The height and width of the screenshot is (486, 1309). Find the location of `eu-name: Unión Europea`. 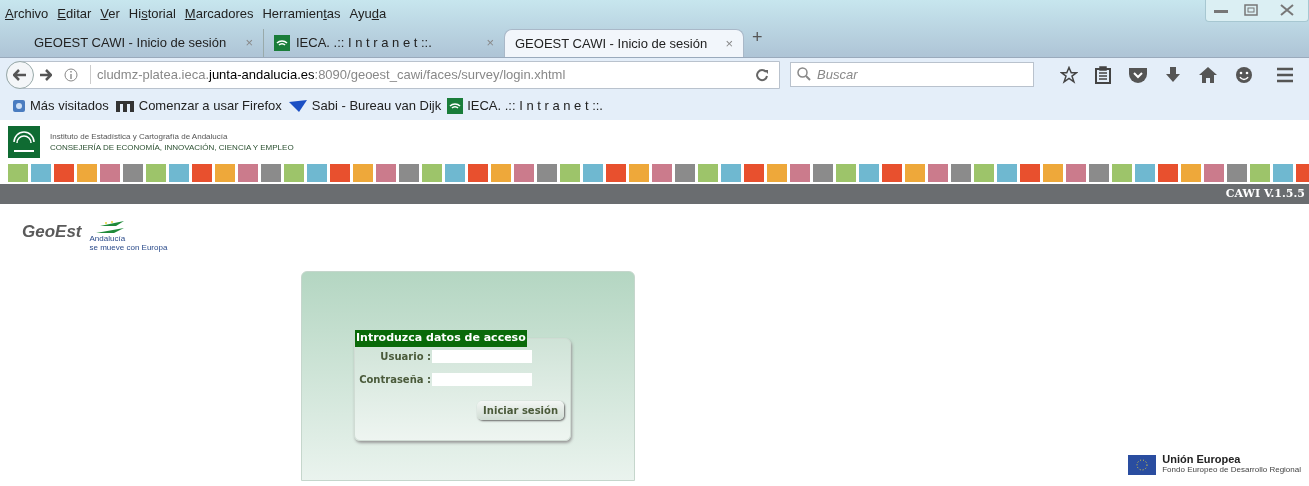

eu-name: Unión Europea is located at coordinates (1202, 459).